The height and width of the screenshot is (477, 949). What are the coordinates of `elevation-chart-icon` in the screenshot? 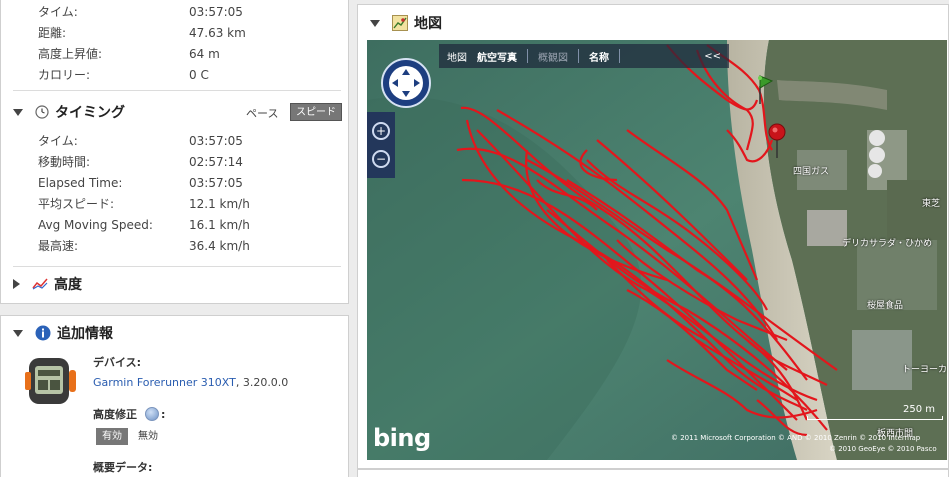 It's located at (40, 284).